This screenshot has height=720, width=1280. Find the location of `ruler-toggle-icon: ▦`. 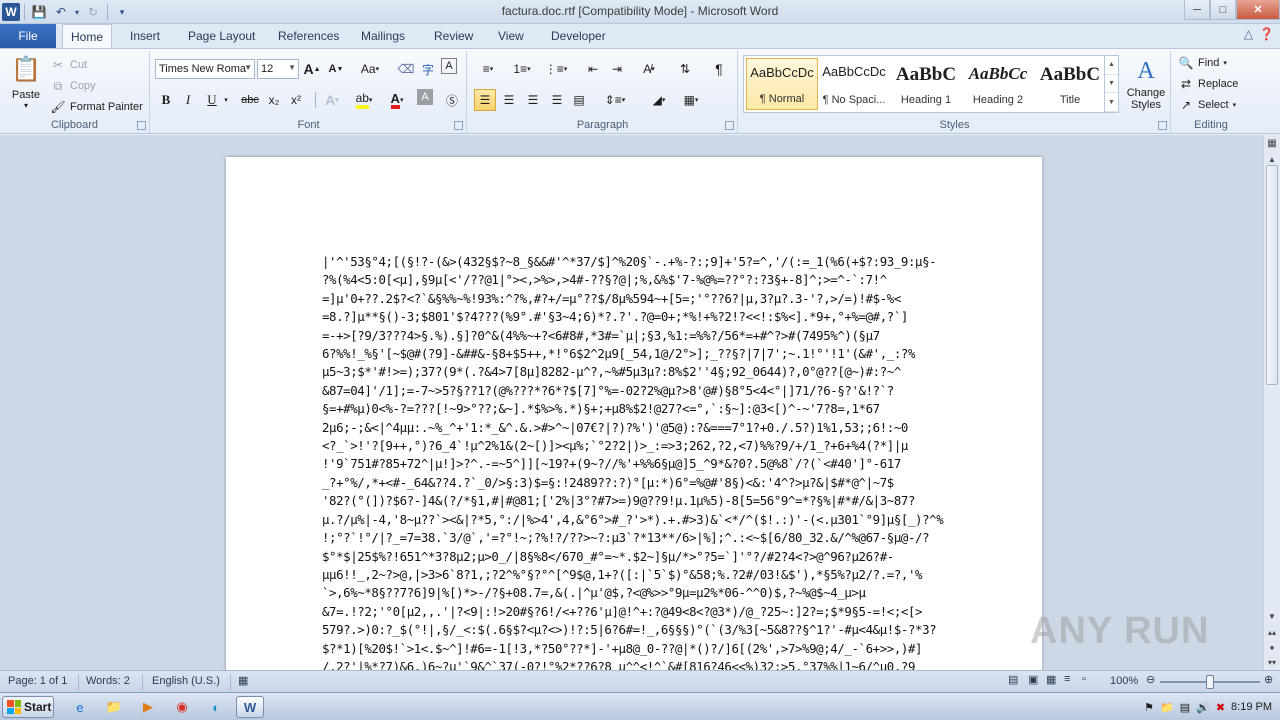

ruler-toggle-icon: ▦ is located at coordinates (1272, 143).